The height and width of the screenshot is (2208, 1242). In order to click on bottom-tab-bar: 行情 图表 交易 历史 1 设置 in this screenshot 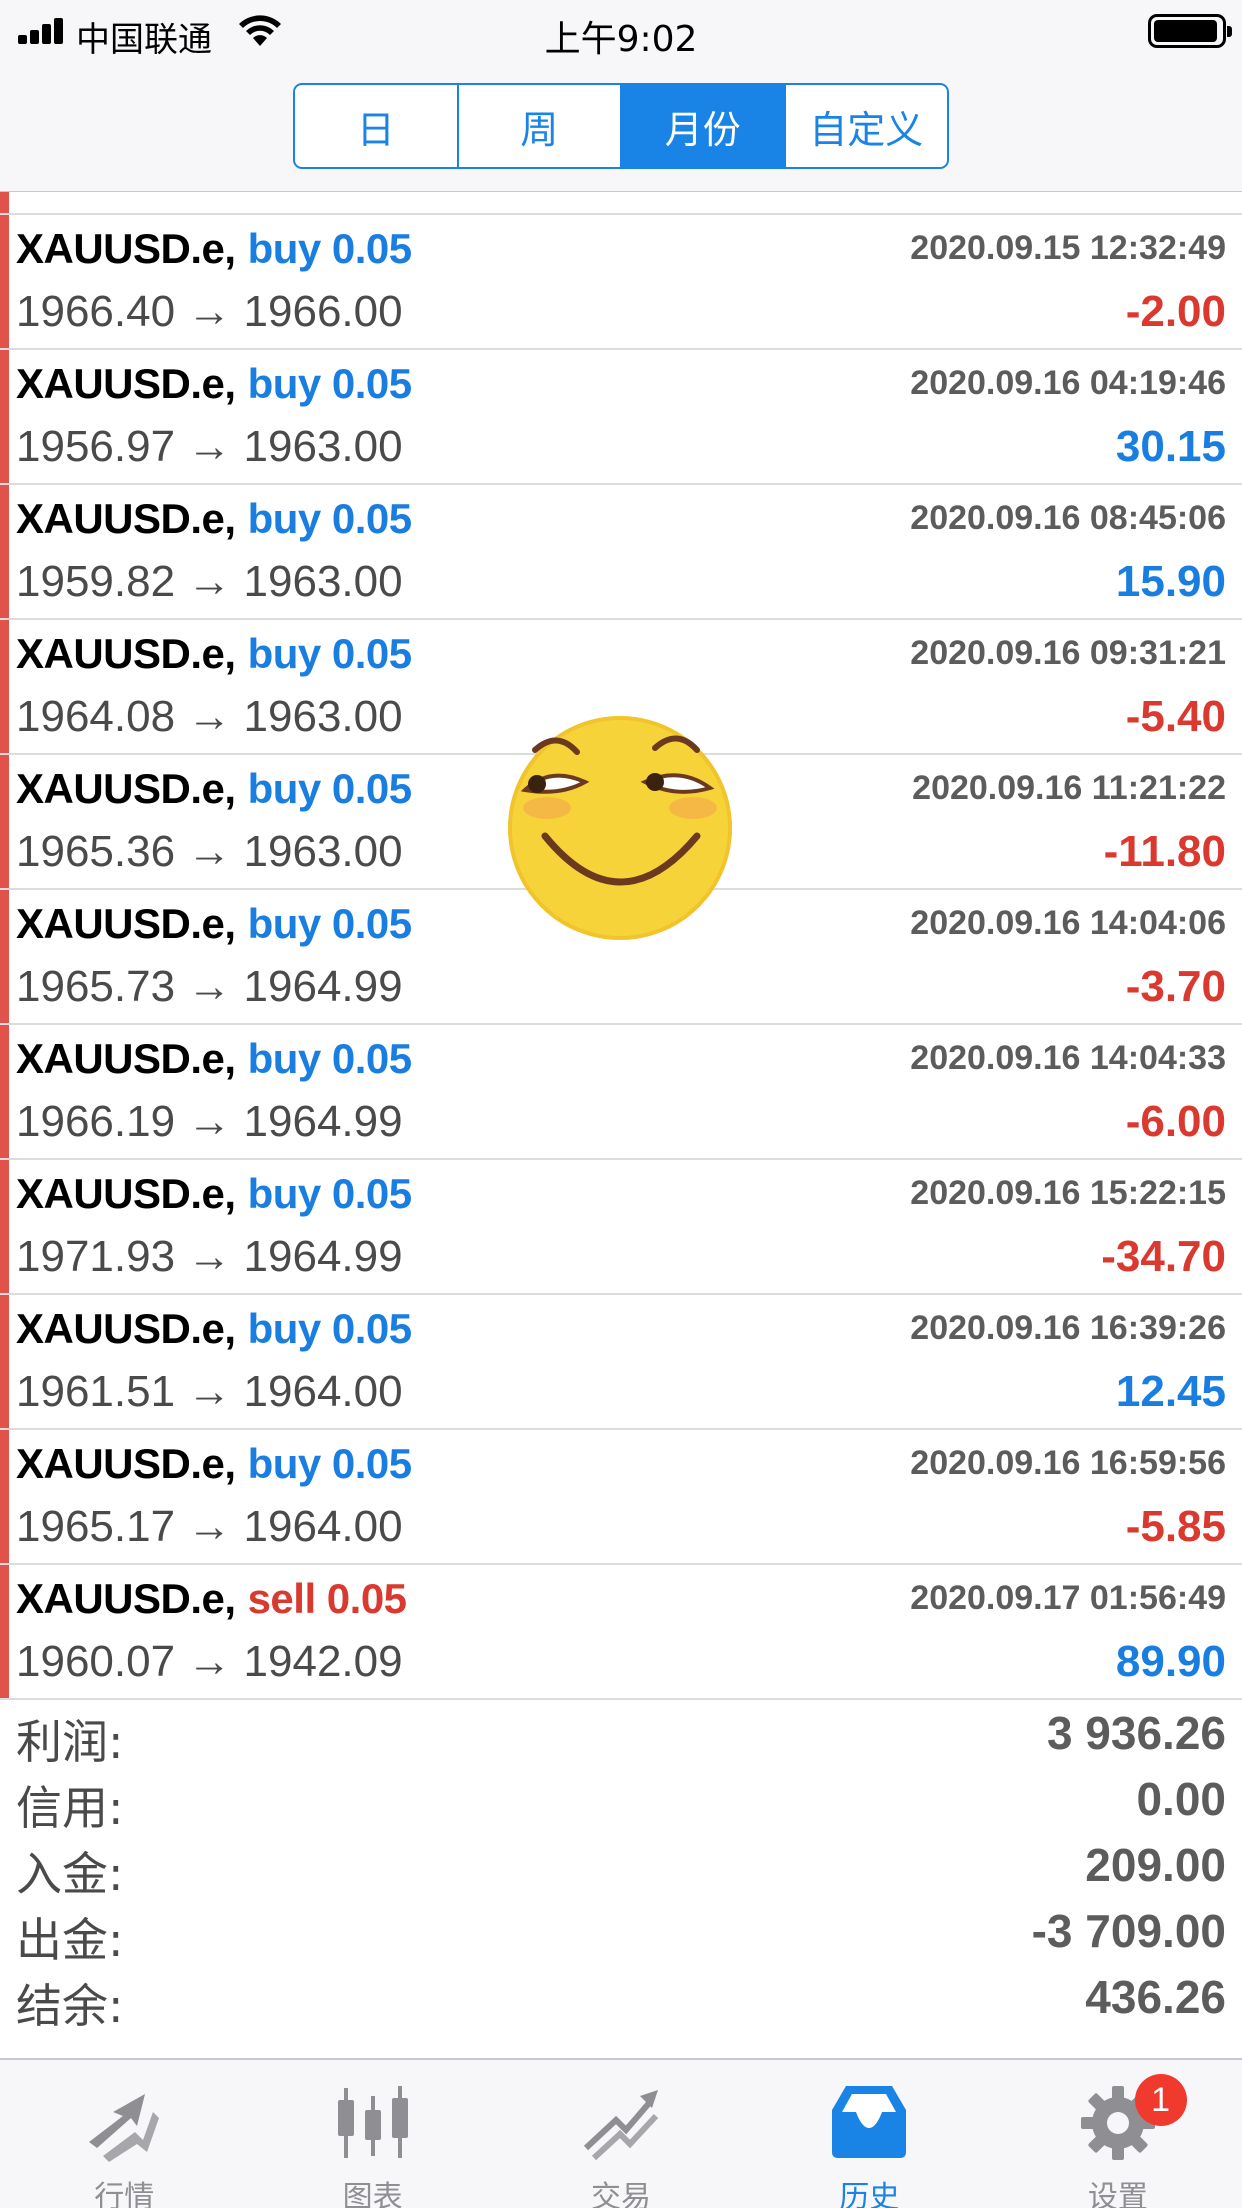, I will do `click(621, 2133)`.